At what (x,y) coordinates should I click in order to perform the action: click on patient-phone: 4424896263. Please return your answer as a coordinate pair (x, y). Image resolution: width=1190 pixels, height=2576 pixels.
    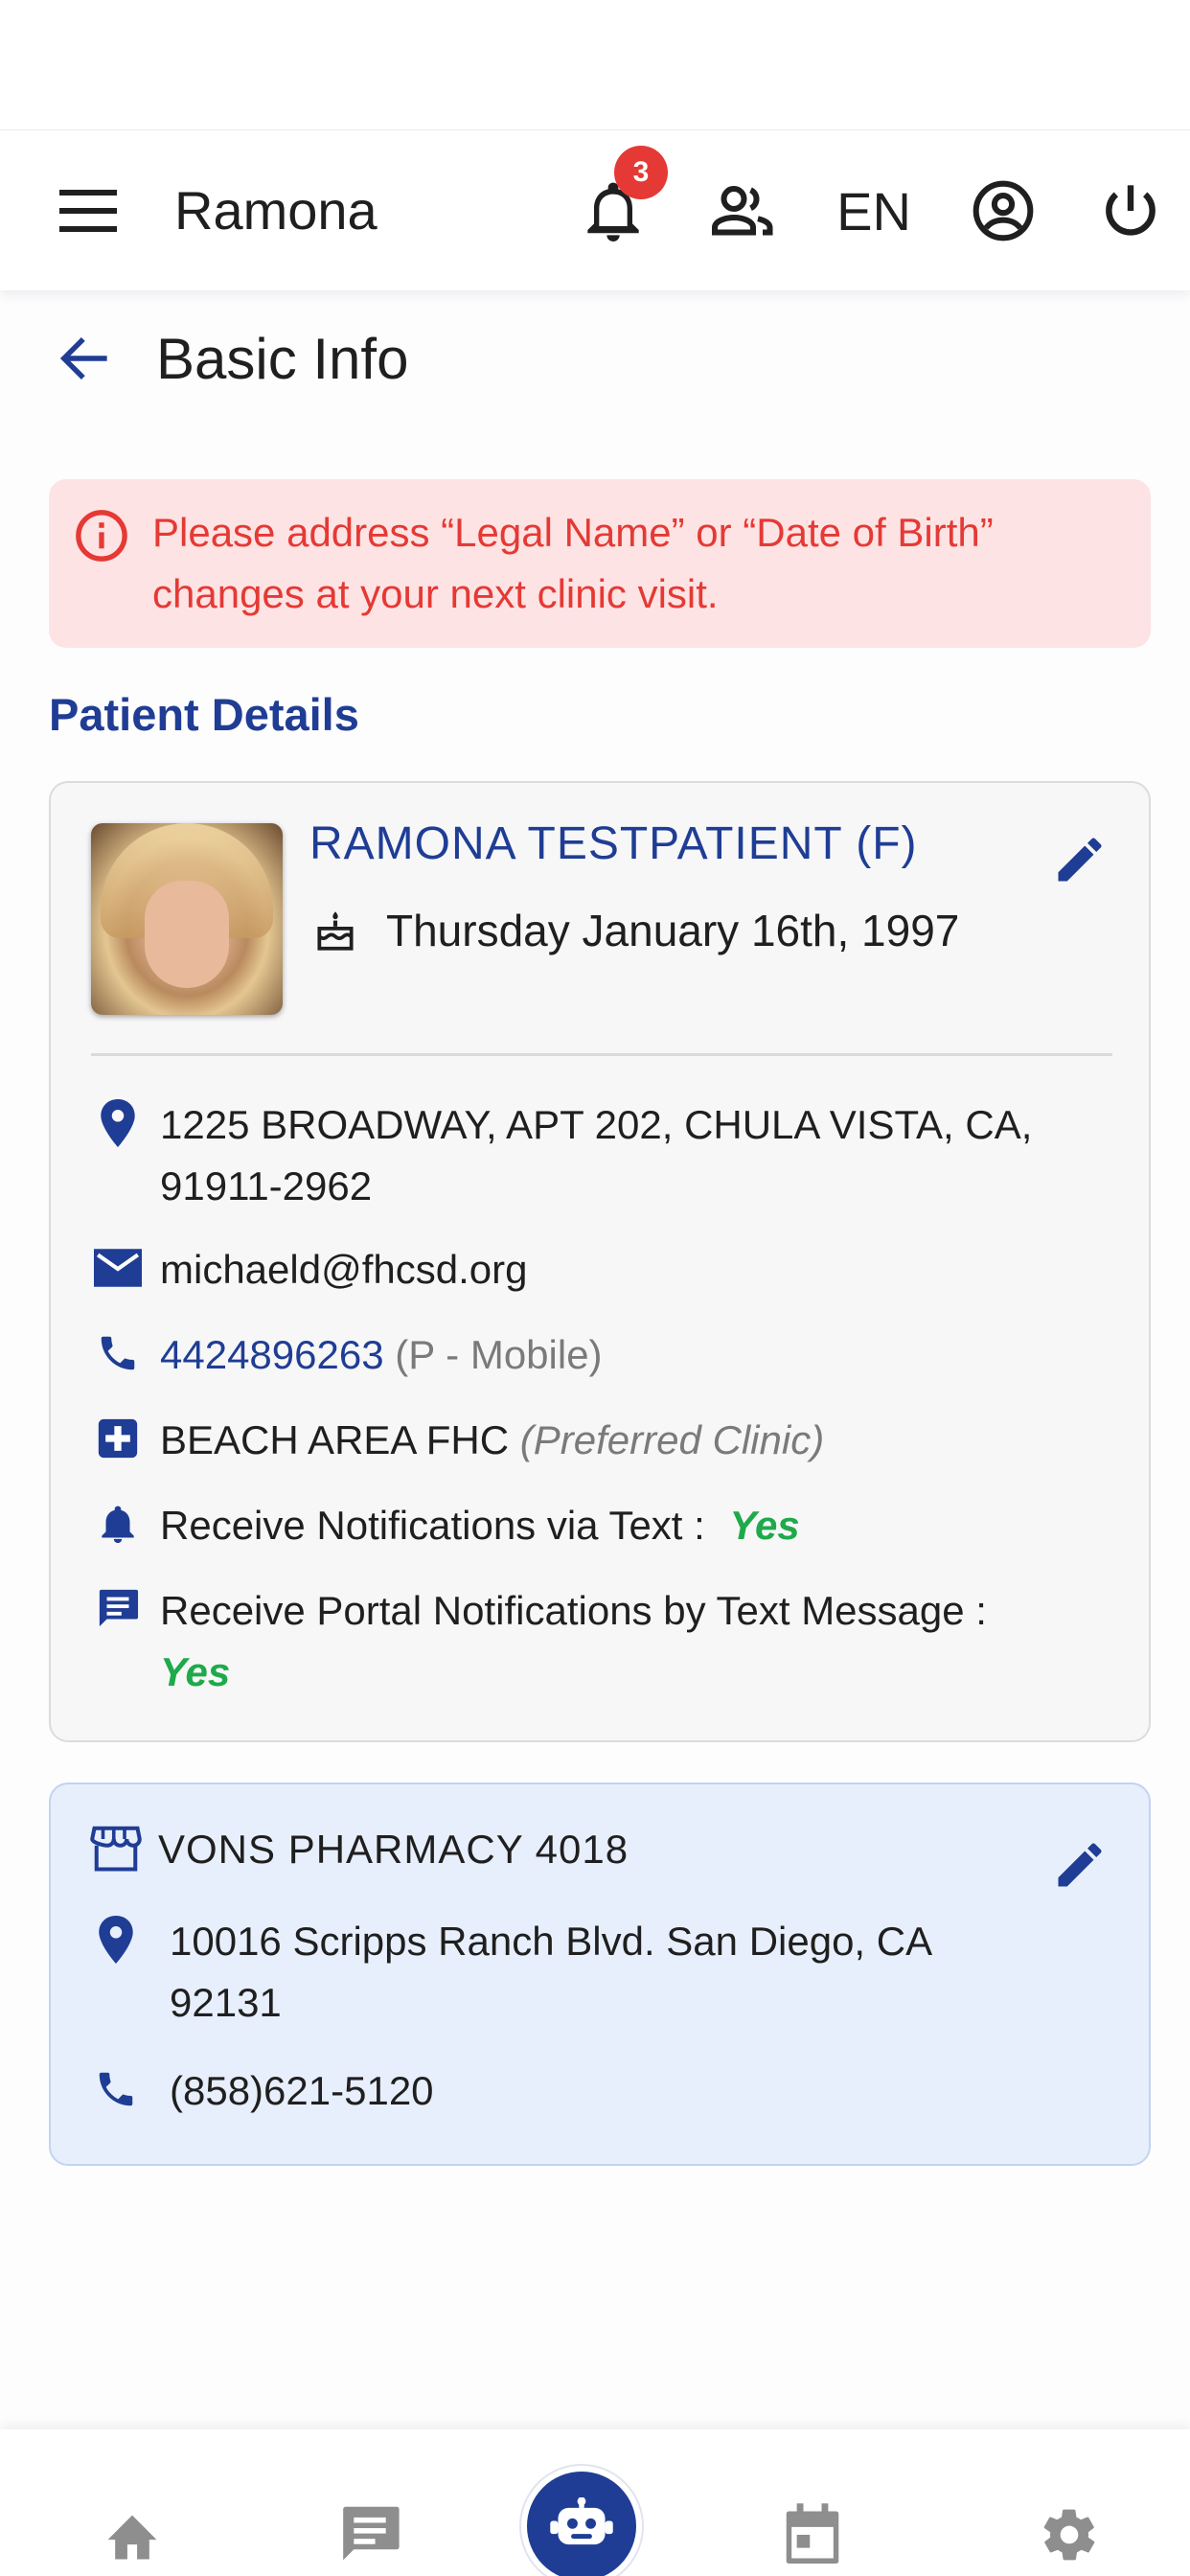
    Looking at the image, I should click on (272, 1354).